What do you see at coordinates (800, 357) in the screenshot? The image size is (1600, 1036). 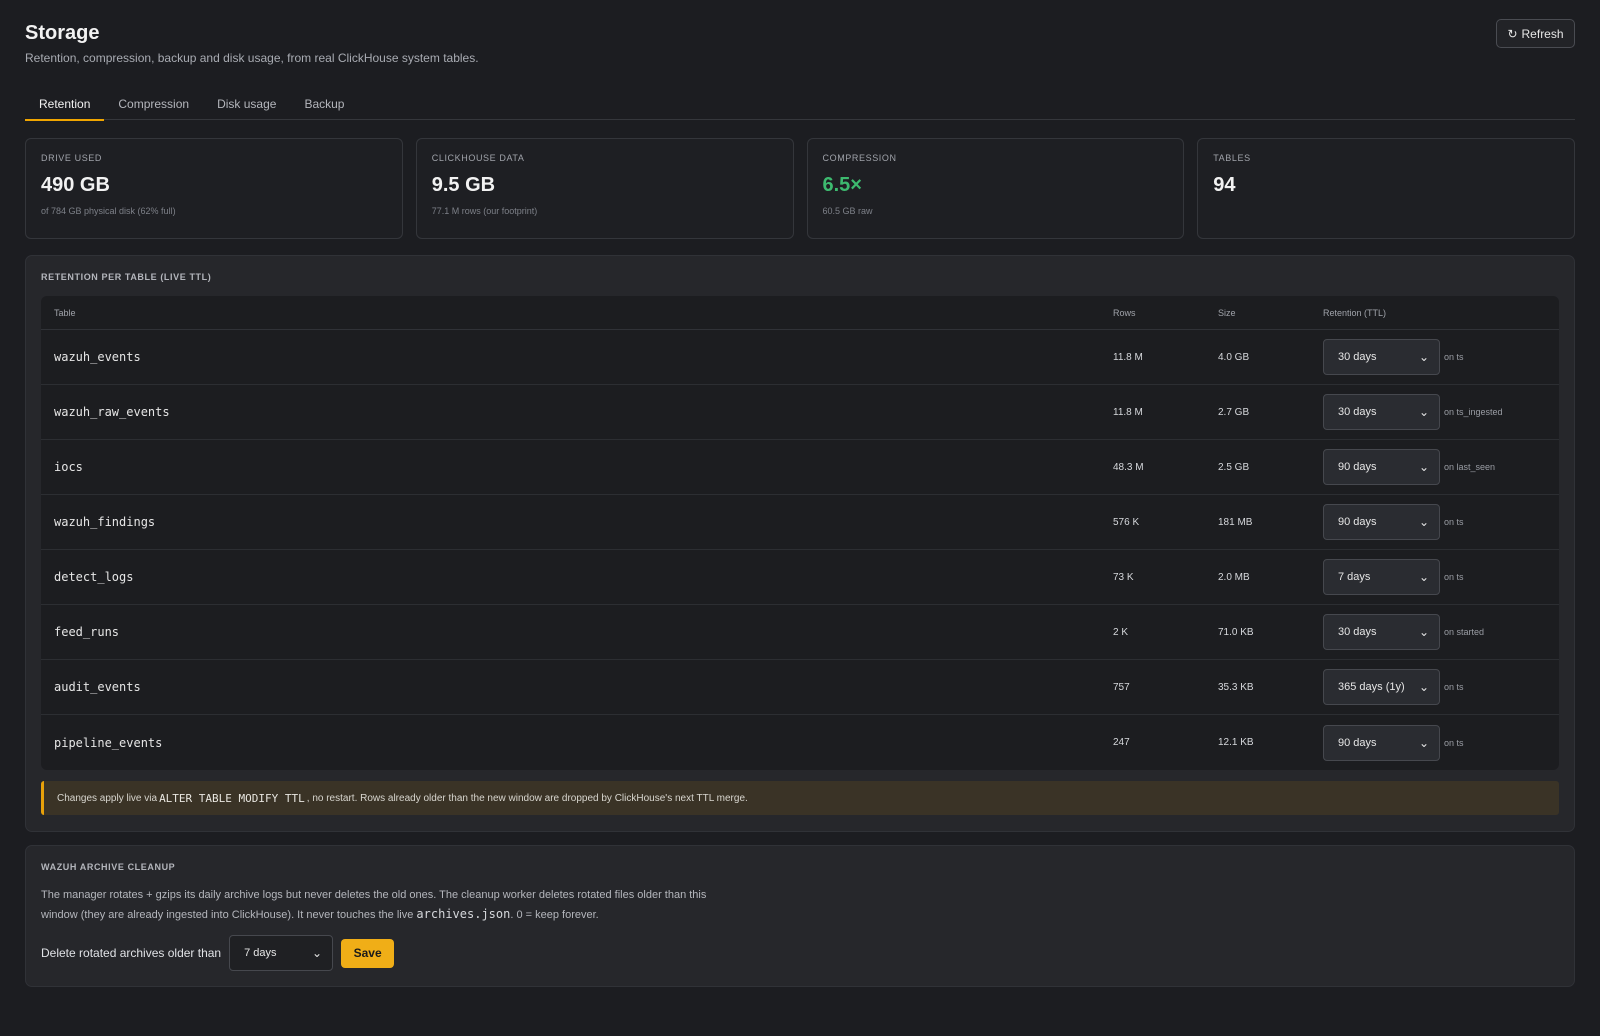 I see `table-row: wazuh_events 11.8 M 4.0 GB 30 days ⌄ on ts` at bounding box center [800, 357].